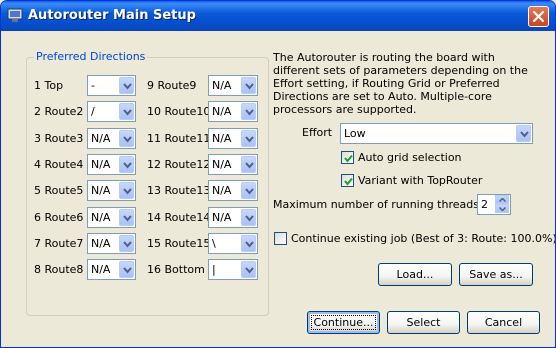  Describe the element at coordinates (172, 85) in the screenshot. I see `layer-label: 9 Route9` at that location.